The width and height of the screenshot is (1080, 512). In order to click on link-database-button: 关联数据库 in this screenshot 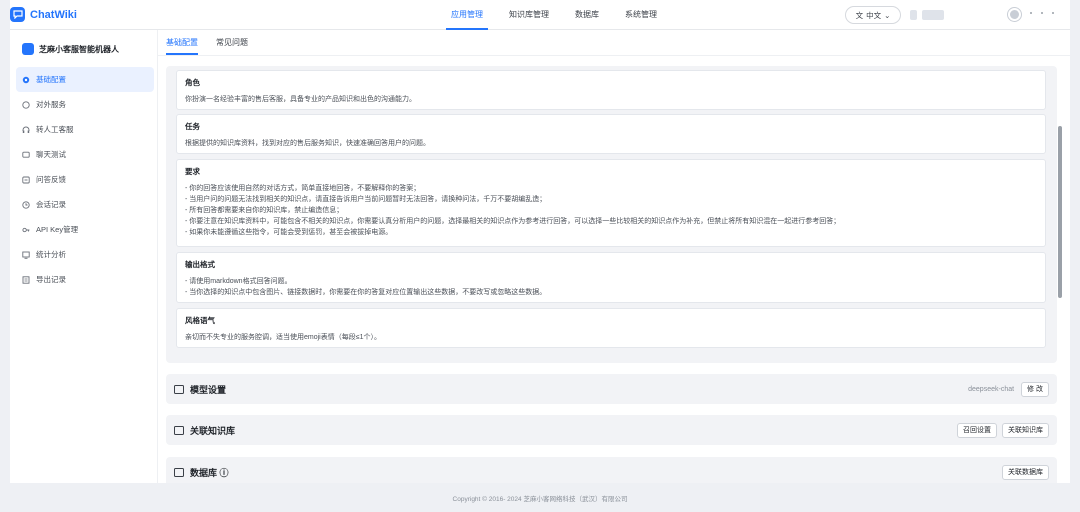, I will do `click(1025, 472)`.